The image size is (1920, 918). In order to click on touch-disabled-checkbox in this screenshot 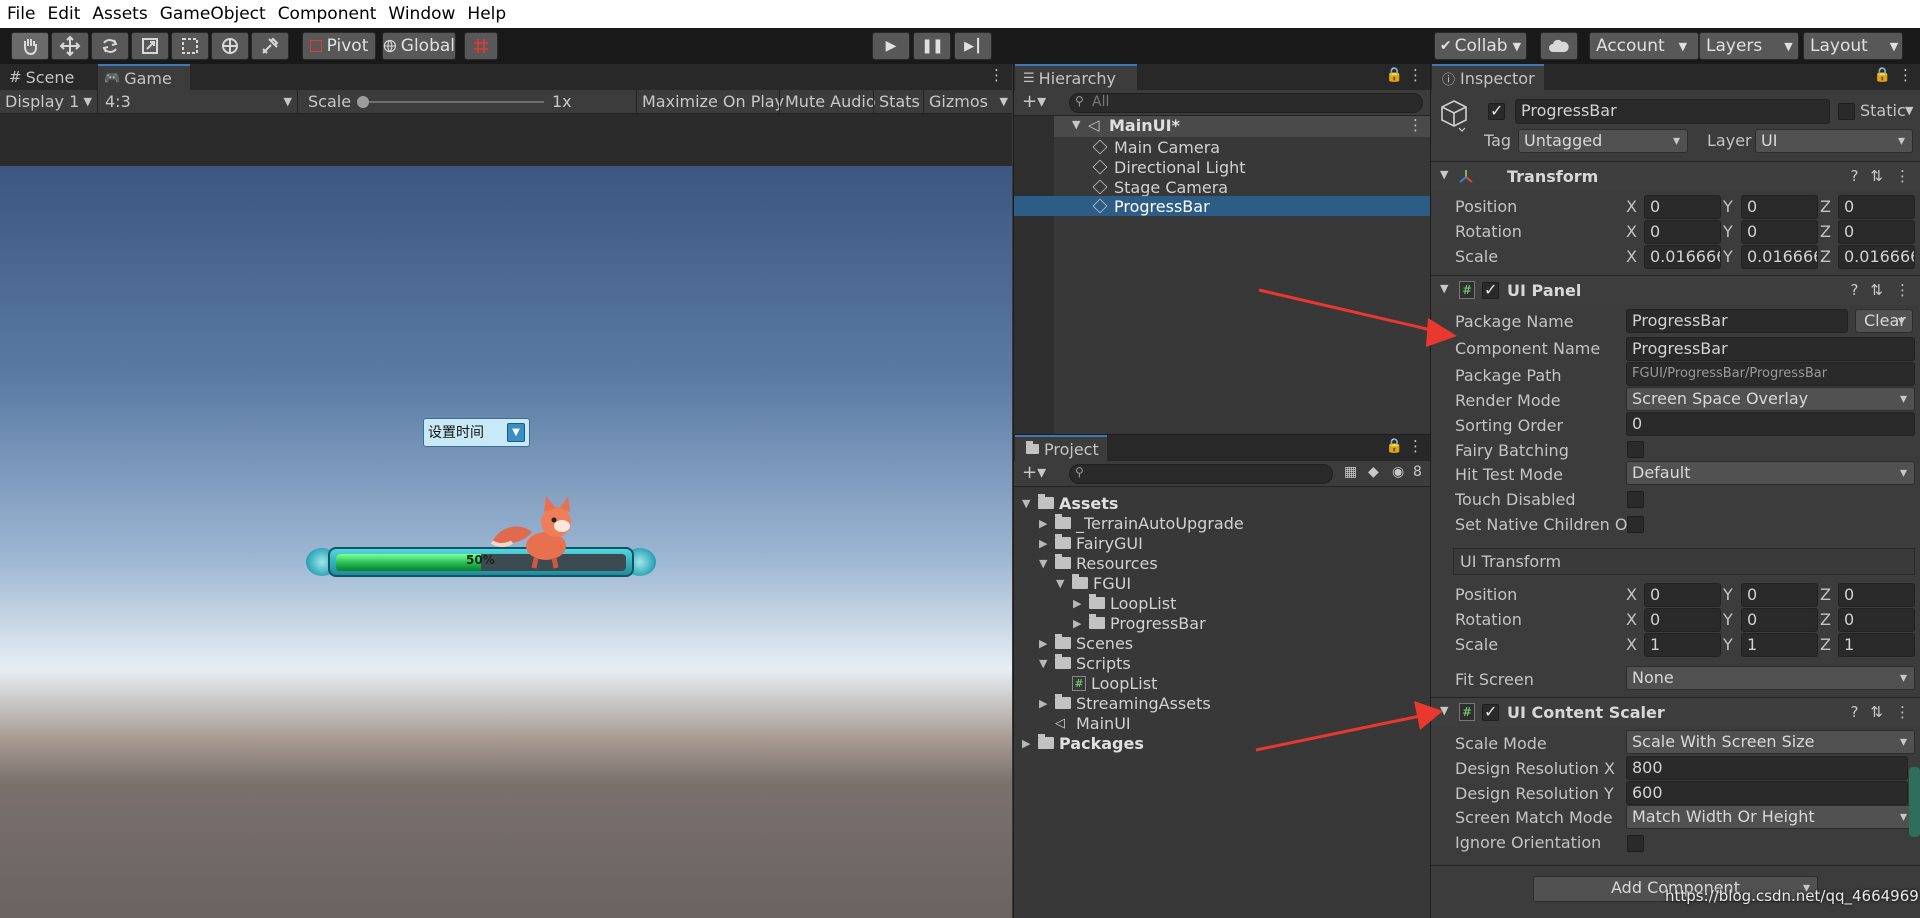, I will do `click(1635, 499)`.